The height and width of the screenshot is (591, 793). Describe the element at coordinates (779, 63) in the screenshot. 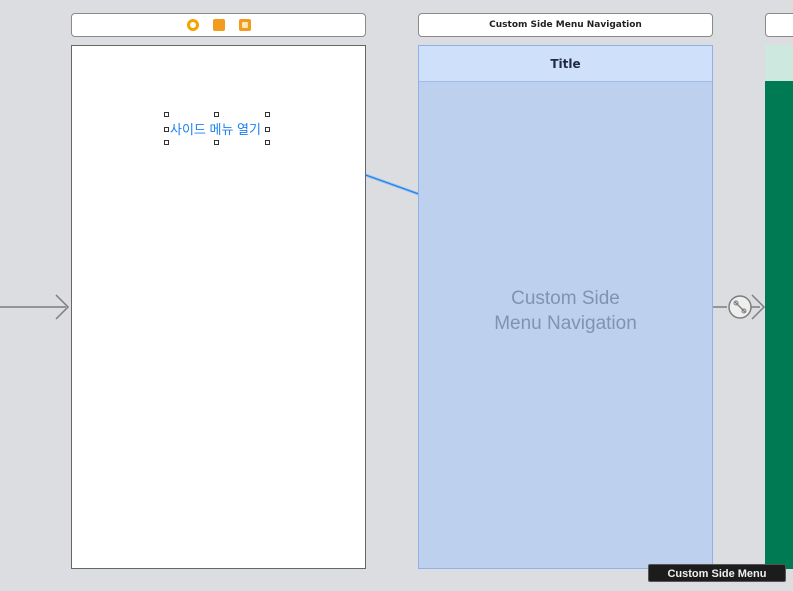

I see `side-menu-scene-top-bar` at that location.